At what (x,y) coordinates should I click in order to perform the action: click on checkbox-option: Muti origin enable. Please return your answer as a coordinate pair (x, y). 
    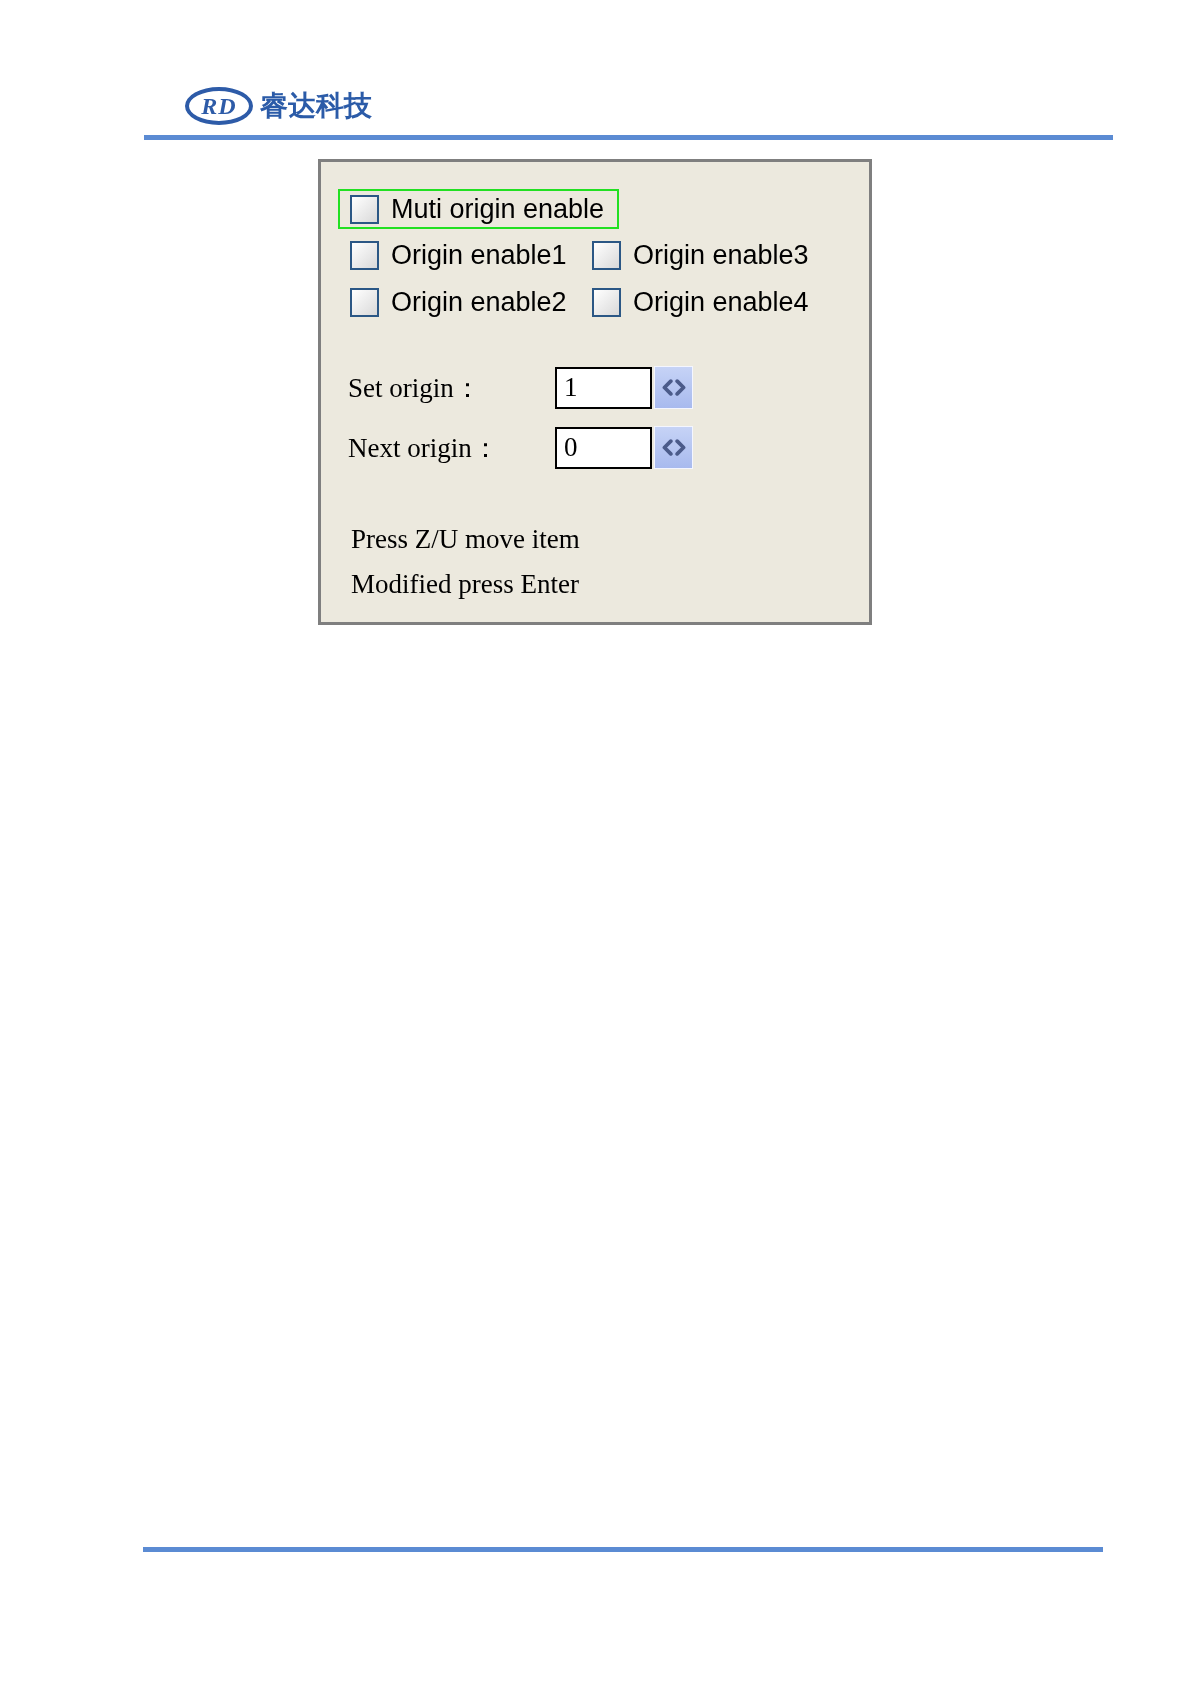
    Looking at the image, I should click on (479, 209).